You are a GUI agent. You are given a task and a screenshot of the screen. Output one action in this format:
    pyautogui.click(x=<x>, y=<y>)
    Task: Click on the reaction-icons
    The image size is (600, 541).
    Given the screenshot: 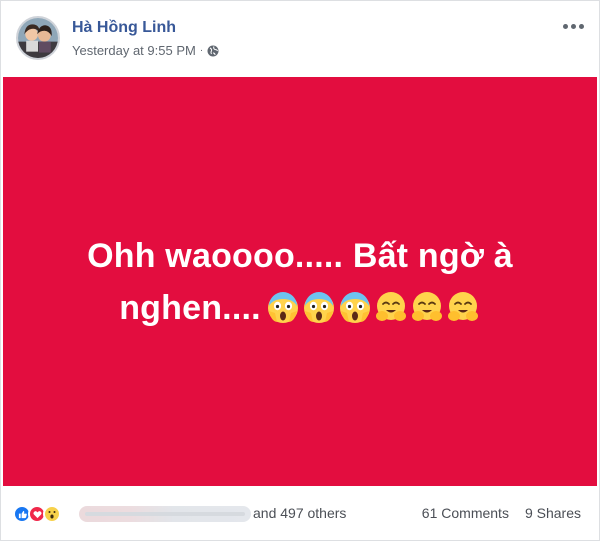 What is the action you would take?
    pyautogui.click(x=37, y=514)
    